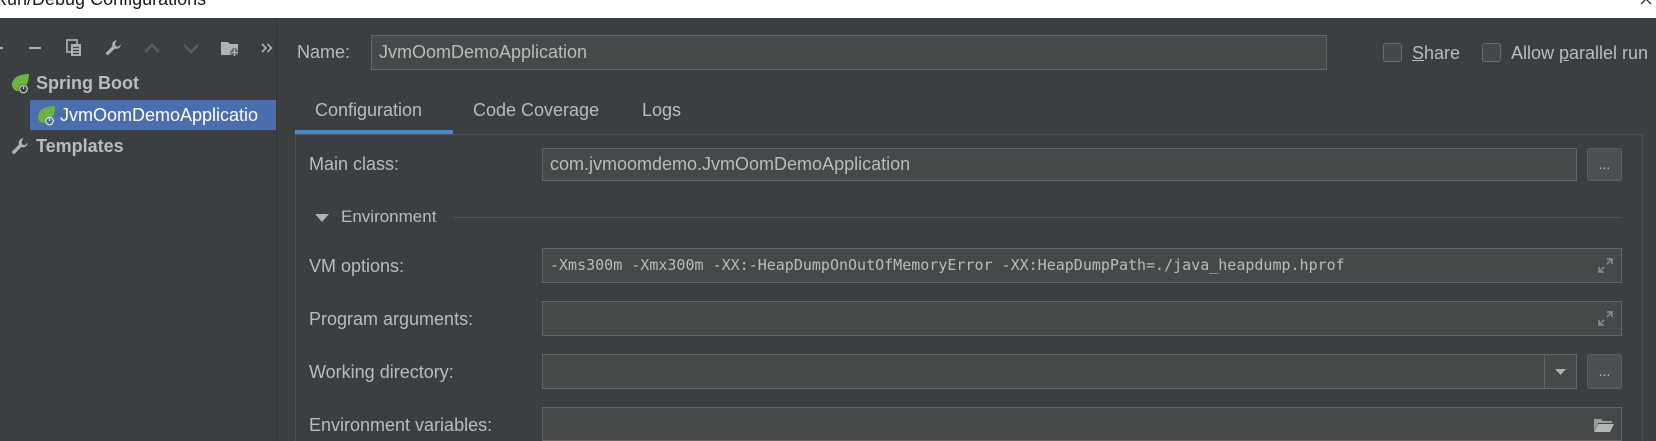 This screenshot has height=441, width=1656. What do you see at coordinates (1580, 53) in the screenshot?
I see `allow-parallel-run-label: Allow parallel run` at bounding box center [1580, 53].